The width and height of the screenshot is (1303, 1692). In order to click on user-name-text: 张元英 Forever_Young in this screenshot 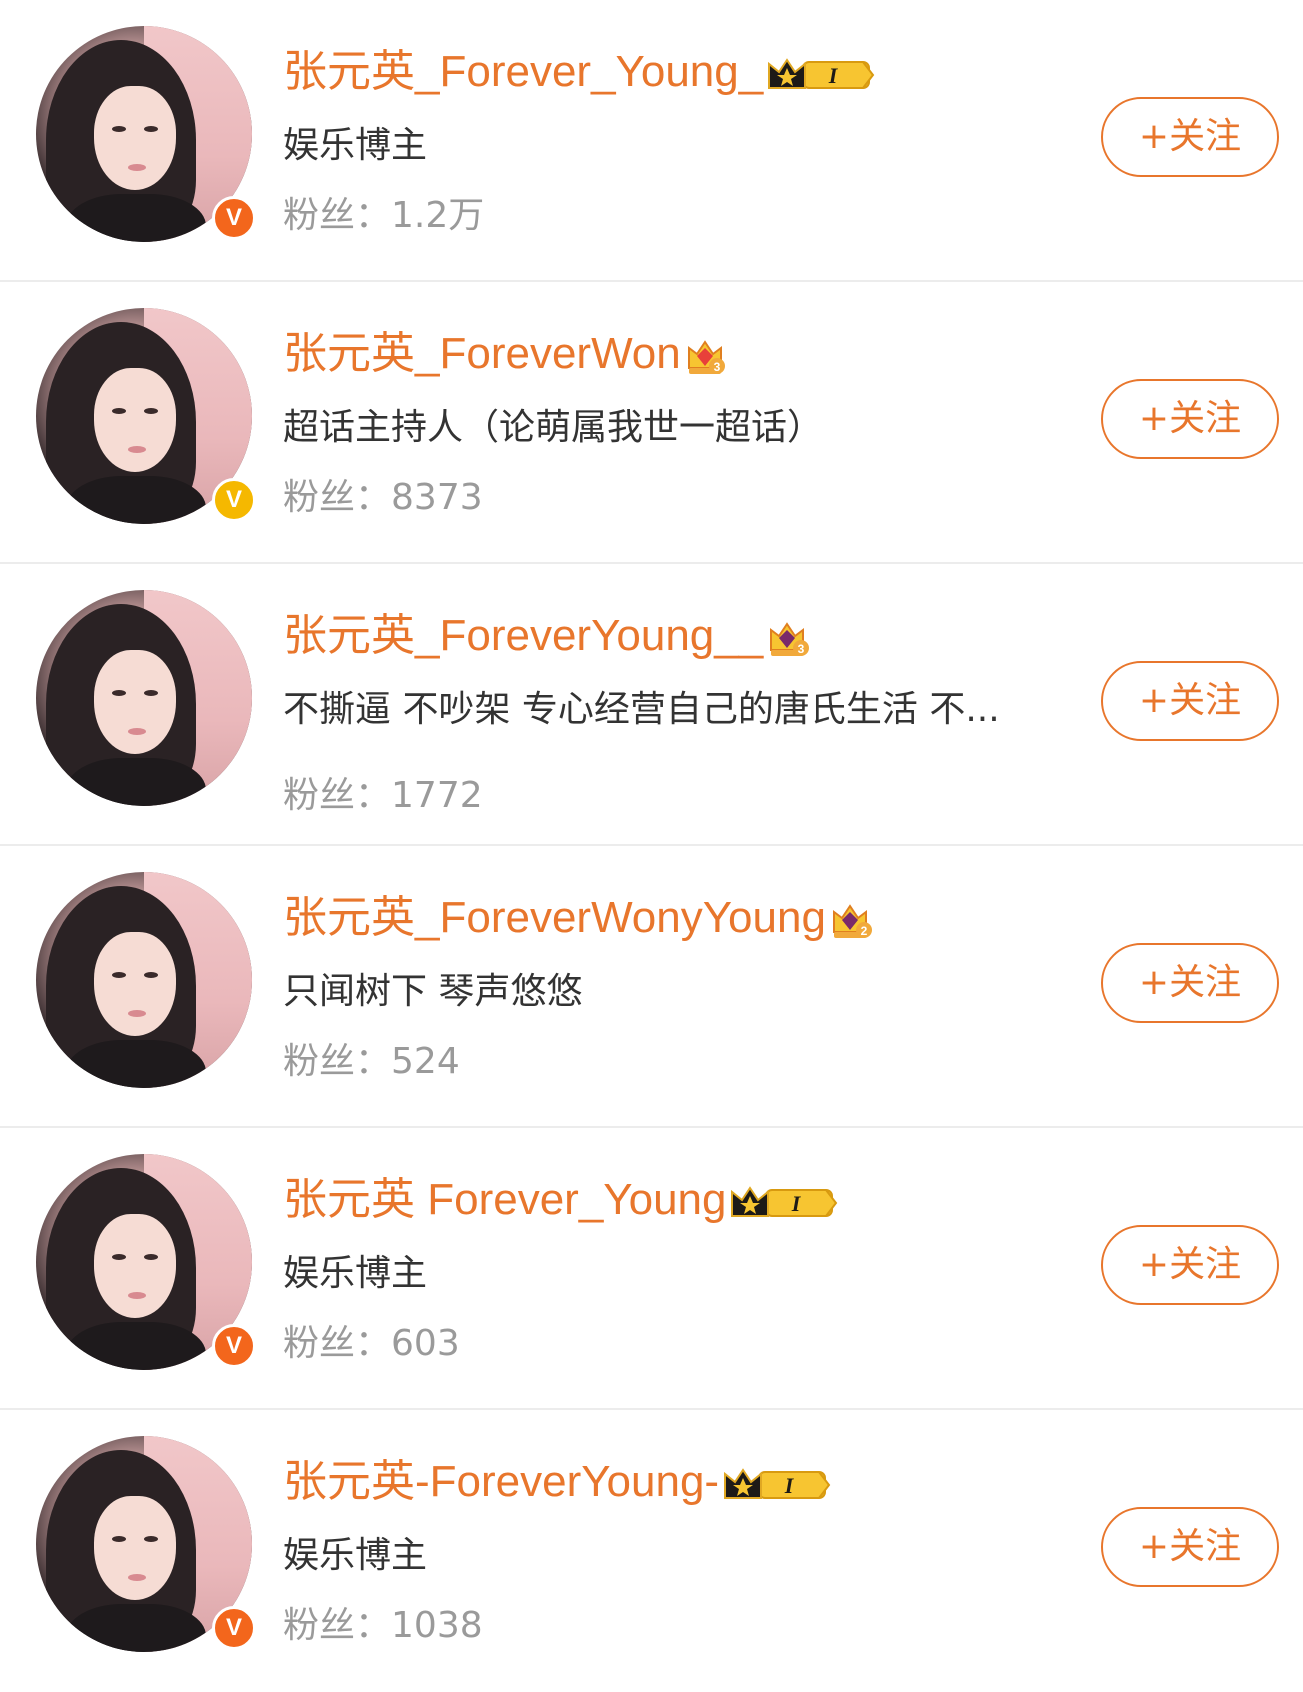, I will do `click(504, 1199)`.